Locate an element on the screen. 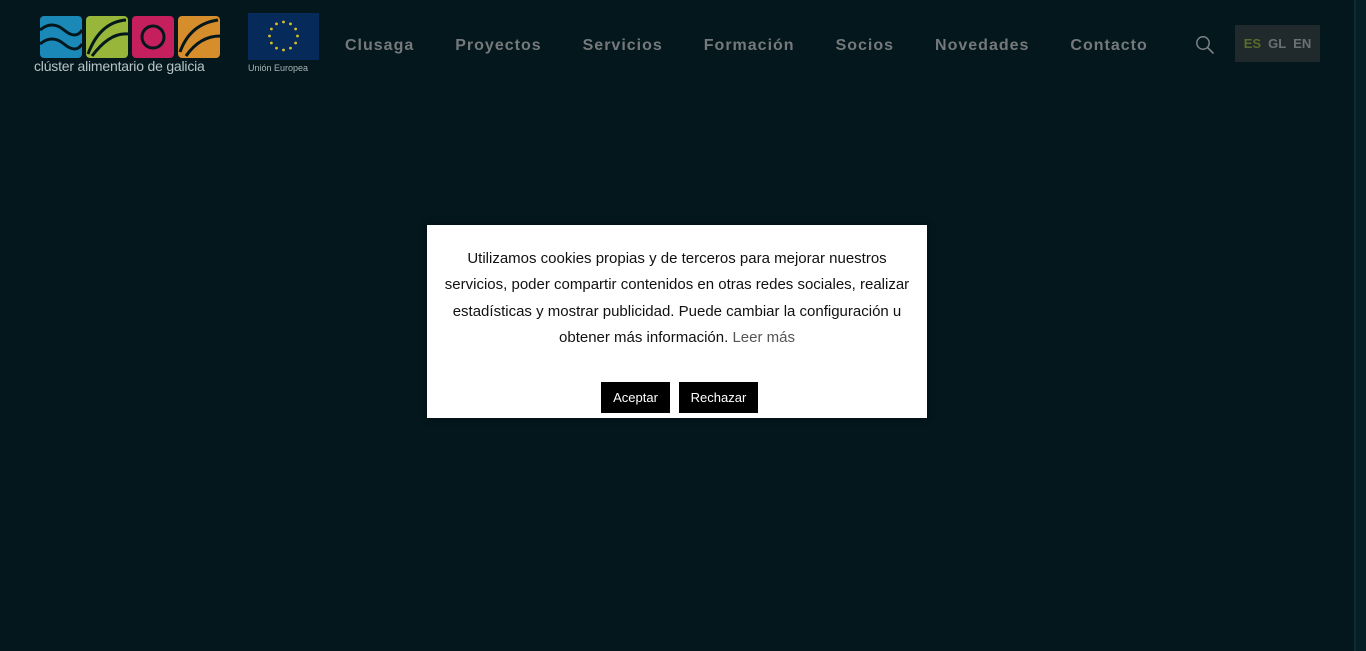 This screenshot has height=651, width=1366. cluster-logo: clúster alimentario de galicia is located at coordinates (130, 45).